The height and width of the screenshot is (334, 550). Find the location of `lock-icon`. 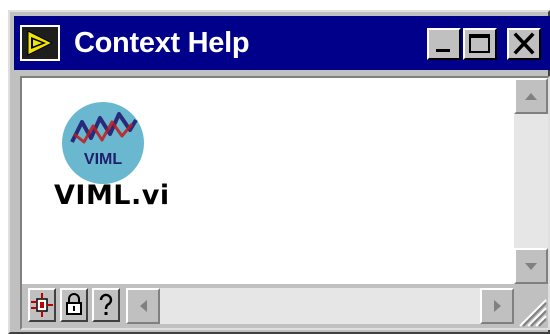

lock-icon is located at coordinates (74, 304).